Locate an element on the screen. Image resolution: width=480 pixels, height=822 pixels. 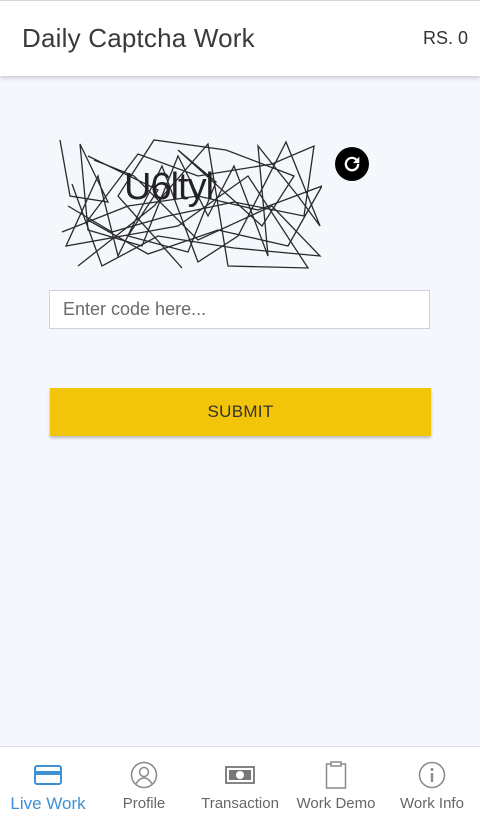
nav-item-transaction: Transaction is located at coordinates (240, 784).